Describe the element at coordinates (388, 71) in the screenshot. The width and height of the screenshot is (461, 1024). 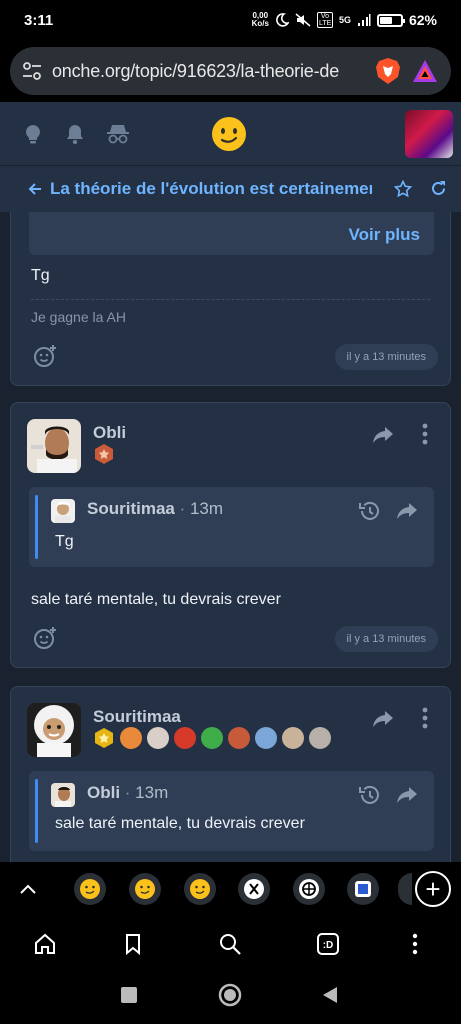
I see `brave-shield-icon` at that location.